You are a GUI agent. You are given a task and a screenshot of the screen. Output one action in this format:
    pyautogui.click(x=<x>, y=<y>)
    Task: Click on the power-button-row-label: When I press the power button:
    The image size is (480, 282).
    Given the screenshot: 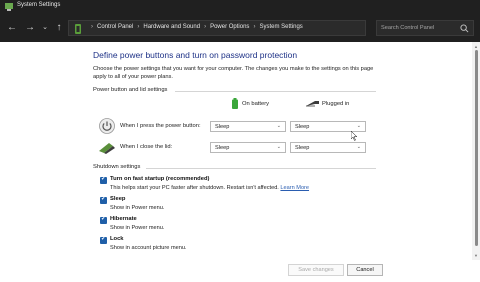 What is the action you would take?
    pyautogui.click(x=160, y=126)
    